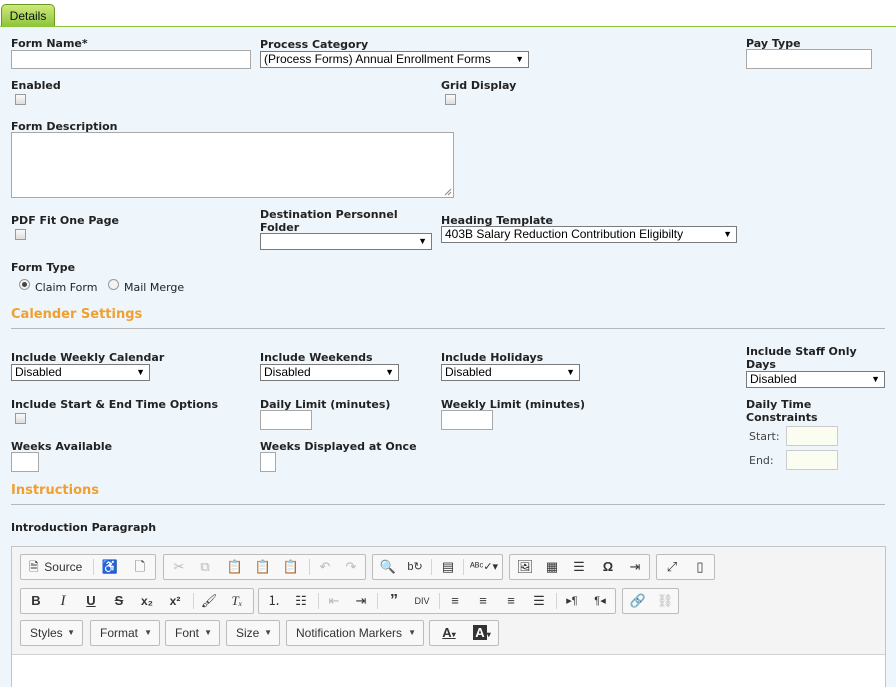 Image resolution: width=896 pixels, height=688 pixels. Describe the element at coordinates (812, 436) in the screenshot. I see `start-time-input` at that location.